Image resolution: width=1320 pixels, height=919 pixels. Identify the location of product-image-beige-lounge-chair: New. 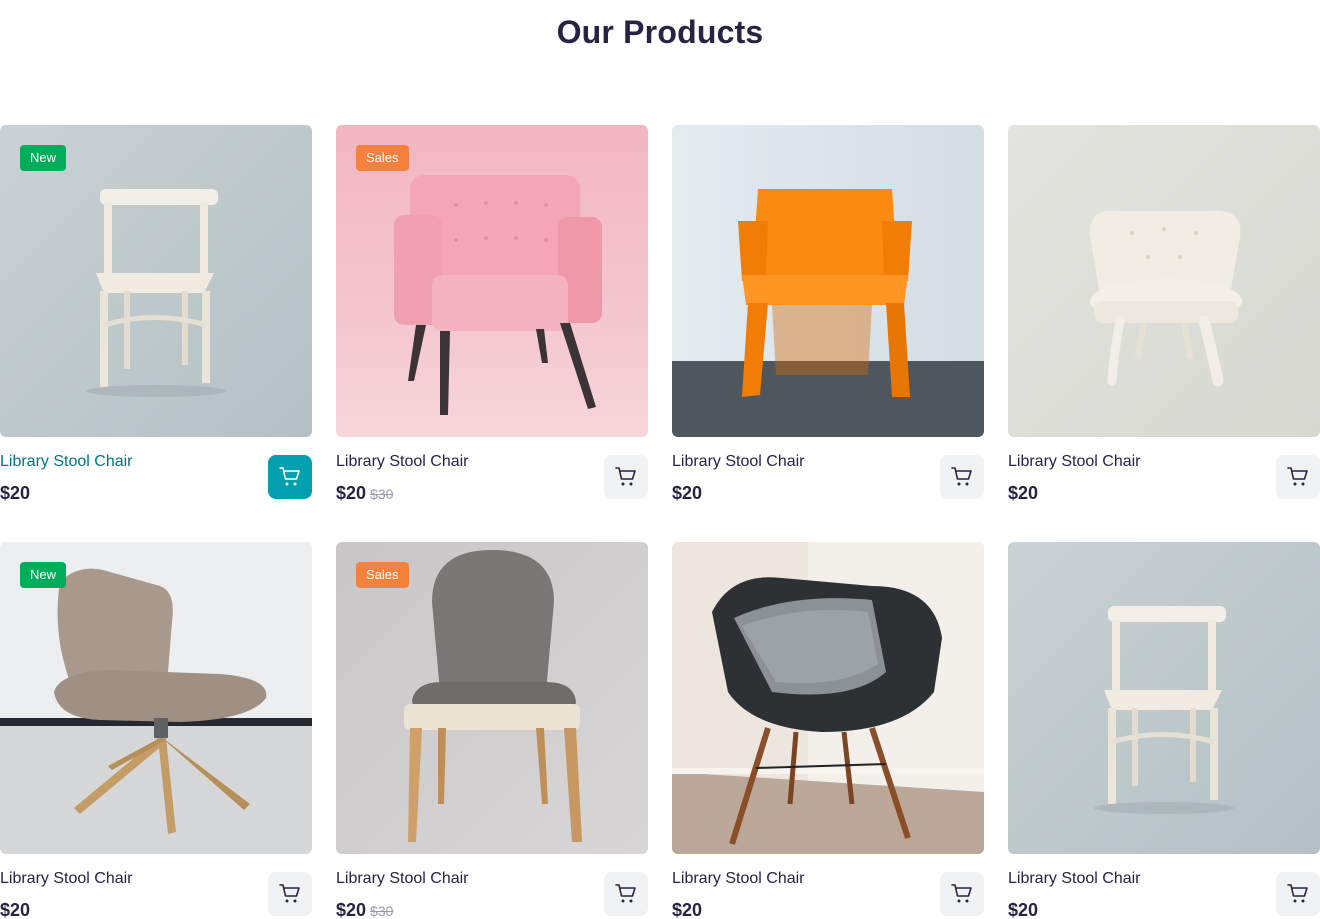
(156, 698).